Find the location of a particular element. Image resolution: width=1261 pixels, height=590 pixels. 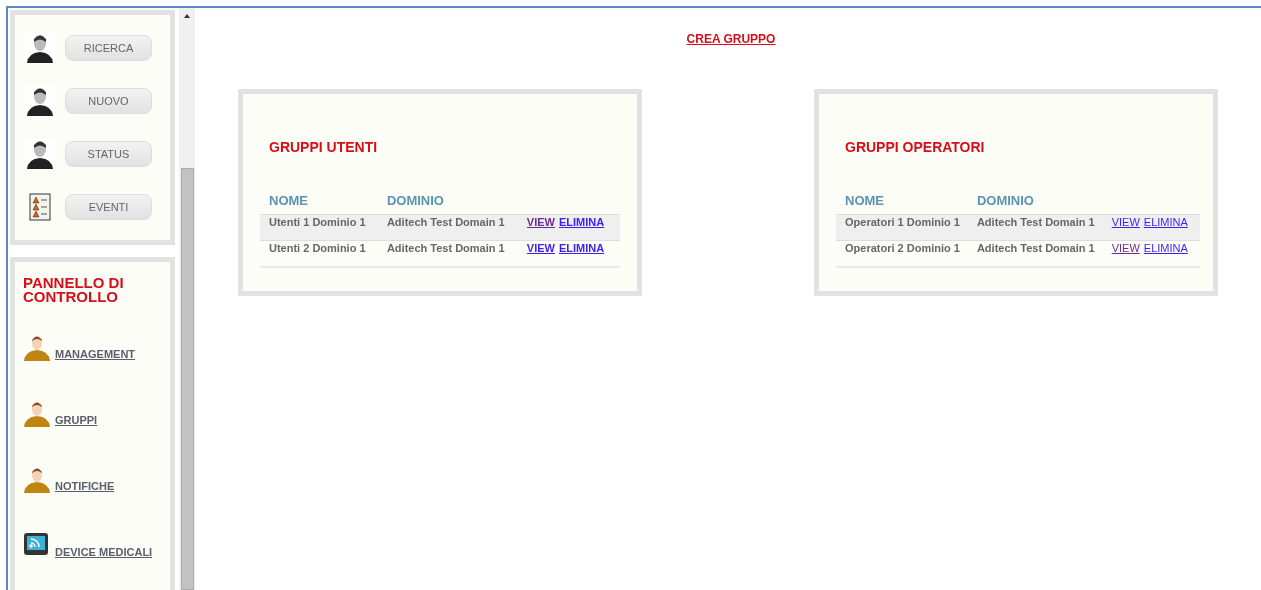

panel-title: PANNELLO DI CONTROLLO is located at coordinates (74, 290).